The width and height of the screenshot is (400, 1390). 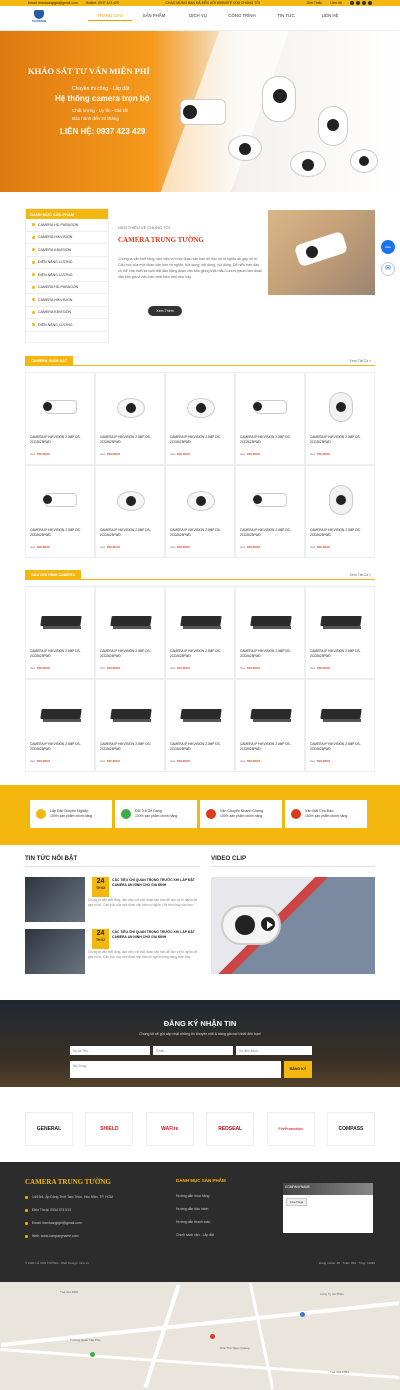 I want to click on nav-services: DỊCH VỤ, so click(x=198, y=17).